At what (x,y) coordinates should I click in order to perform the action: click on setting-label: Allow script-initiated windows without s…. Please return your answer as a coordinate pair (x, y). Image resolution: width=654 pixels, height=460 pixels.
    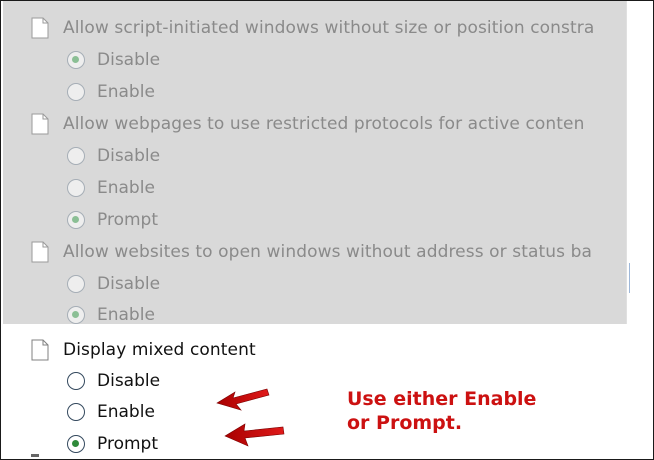
    Looking at the image, I should click on (329, 28).